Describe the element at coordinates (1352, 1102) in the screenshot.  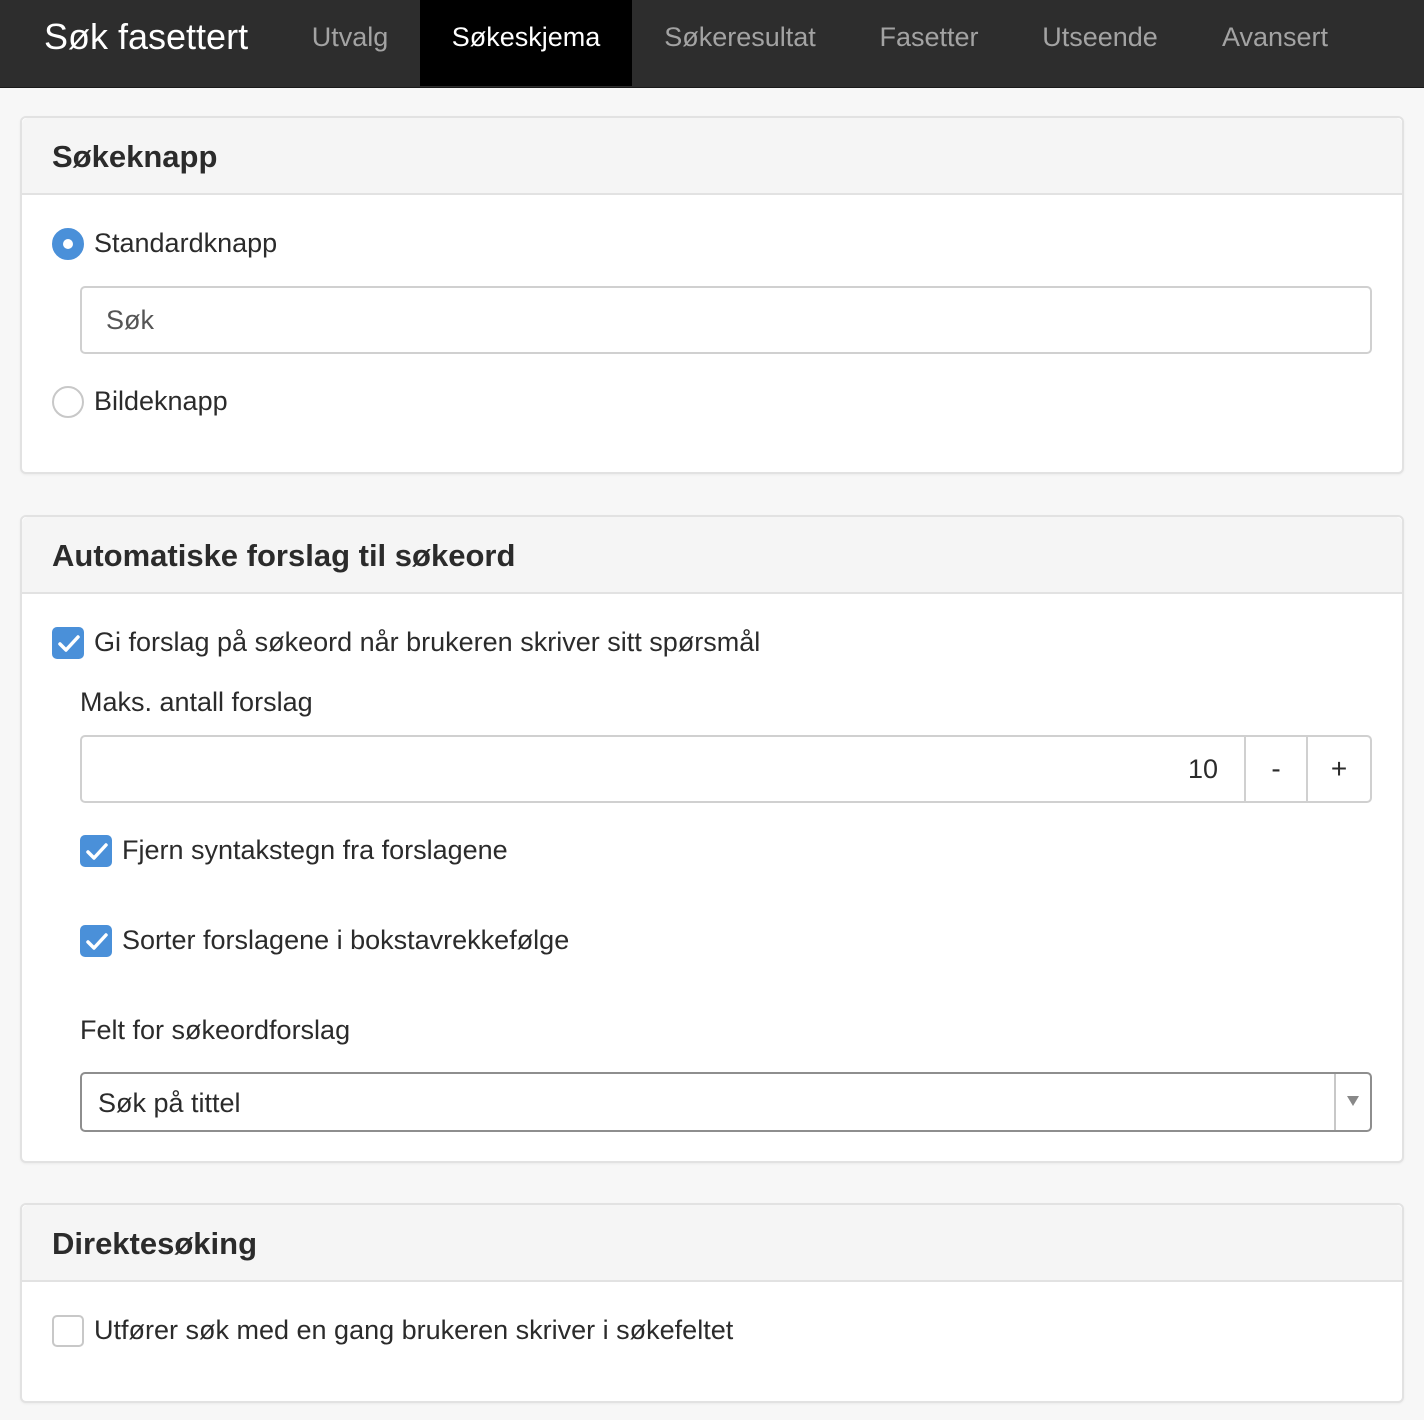
I see `chevron-down-icon` at that location.